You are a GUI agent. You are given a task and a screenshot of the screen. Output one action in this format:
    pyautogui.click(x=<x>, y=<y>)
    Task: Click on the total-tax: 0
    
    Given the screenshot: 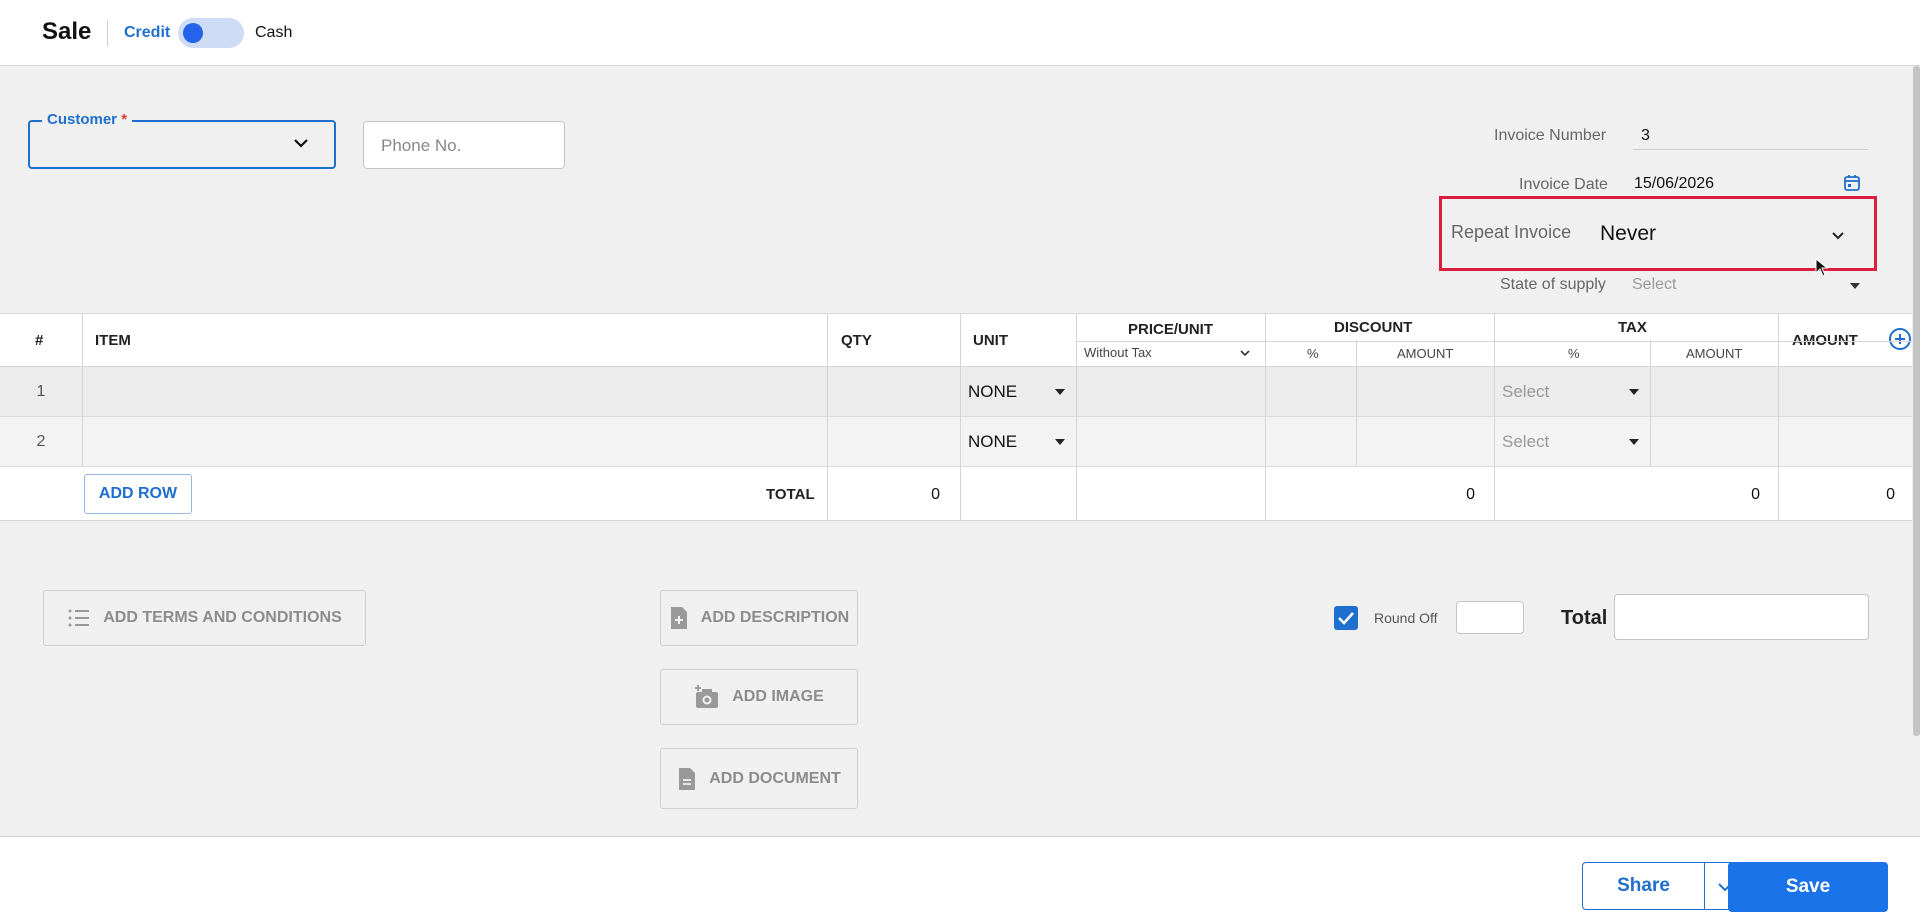 What is the action you would take?
    pyautogui.click(x=1755, y=494)
    